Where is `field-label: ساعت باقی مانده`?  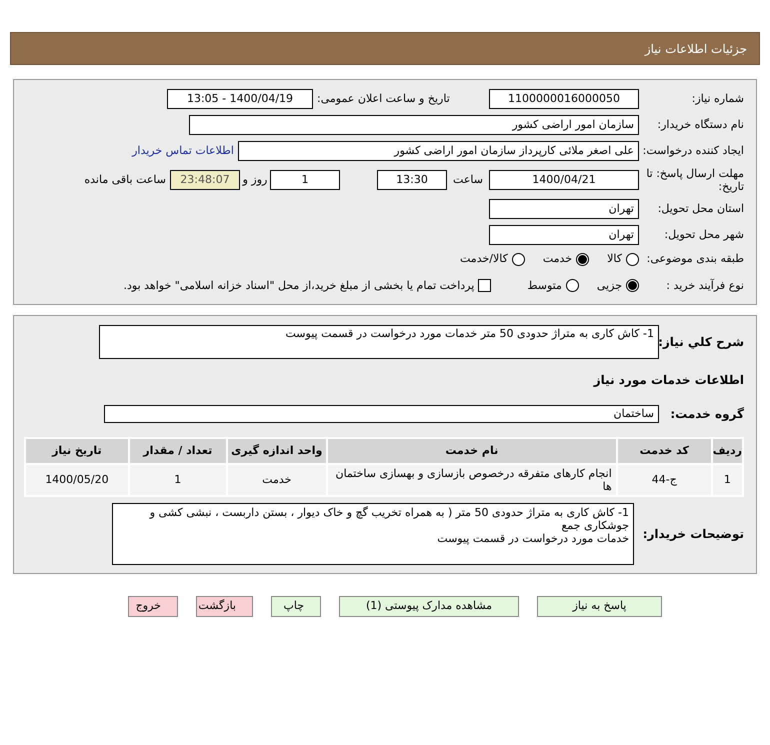
field-label: ساعت باقی مانده is located at coordinates (125, 180).